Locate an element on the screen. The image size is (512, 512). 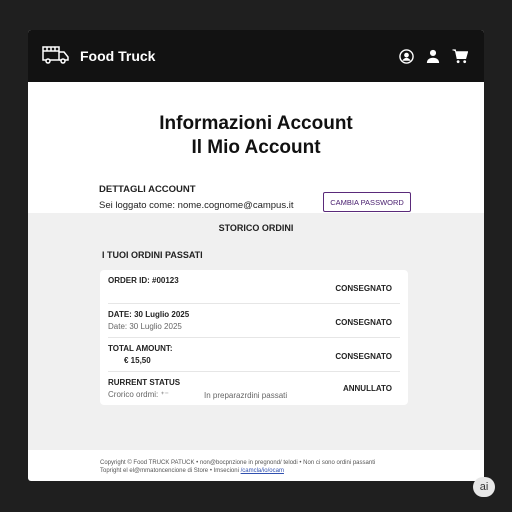
user-icon is located at coordinates (433, 56).